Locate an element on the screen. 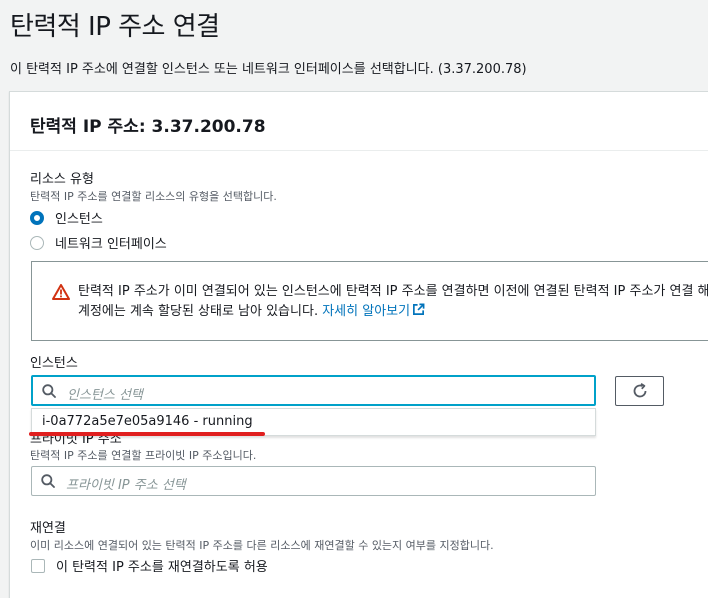  private-ip-select: 프라이빗 IP 주소 선택 is located at coordinates (313, 481).